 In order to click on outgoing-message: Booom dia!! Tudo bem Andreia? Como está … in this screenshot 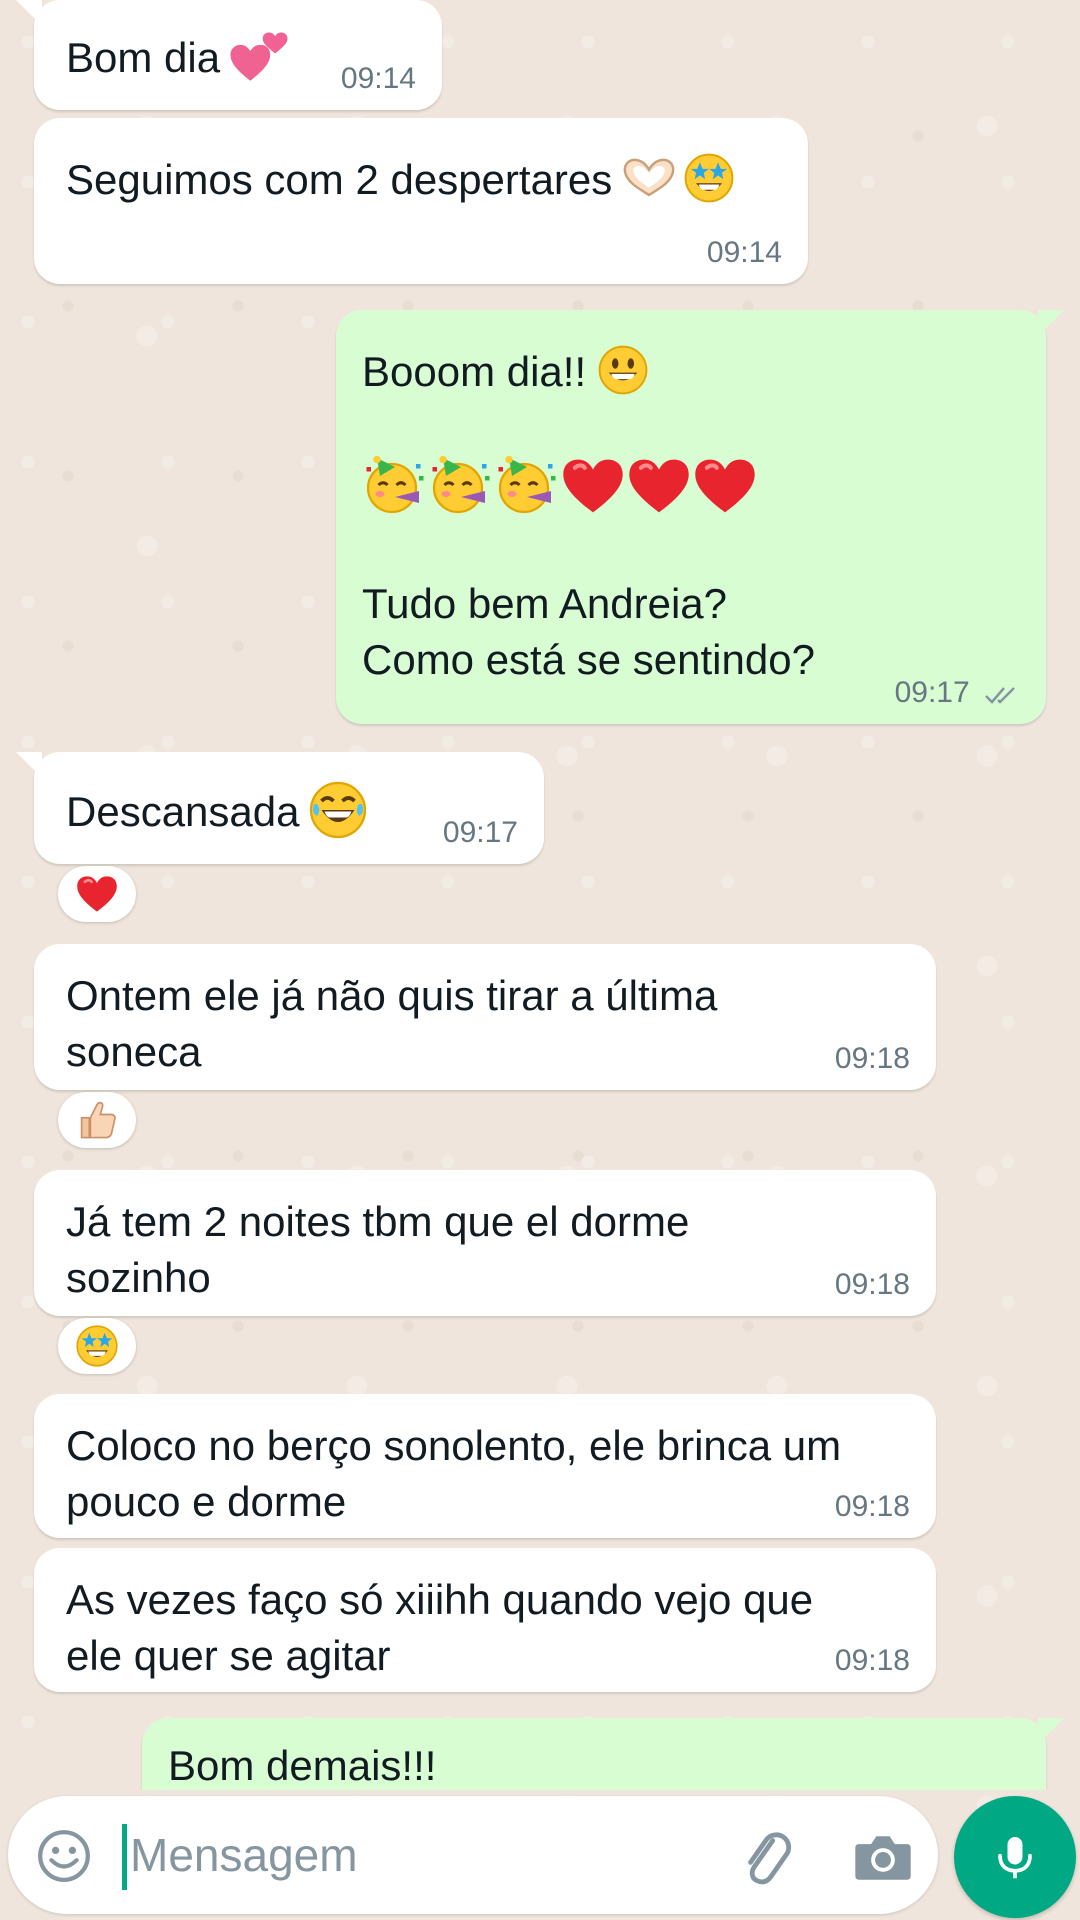, I will do `click(700, 517)`.